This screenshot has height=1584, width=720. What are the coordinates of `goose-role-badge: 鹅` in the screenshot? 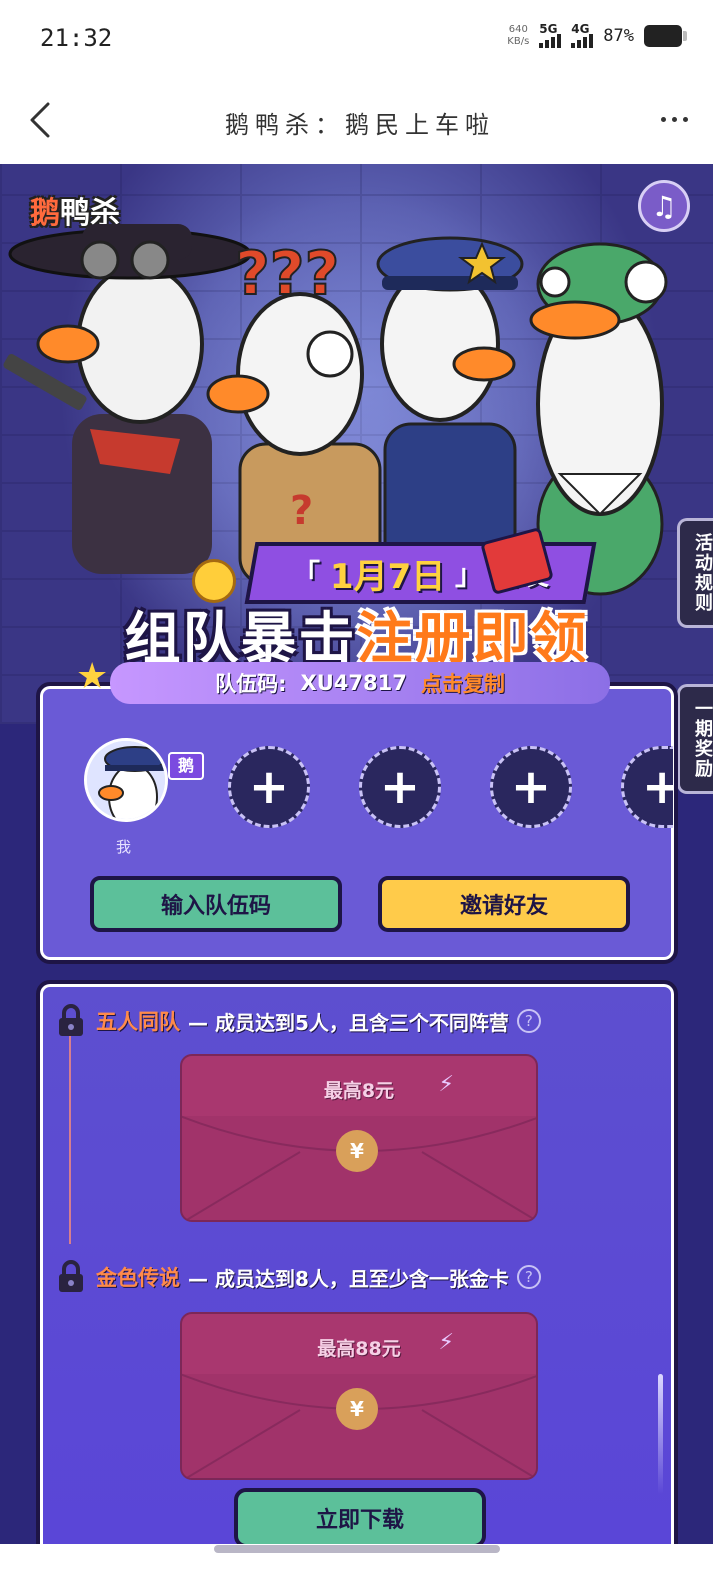 It's located at (186, 766).